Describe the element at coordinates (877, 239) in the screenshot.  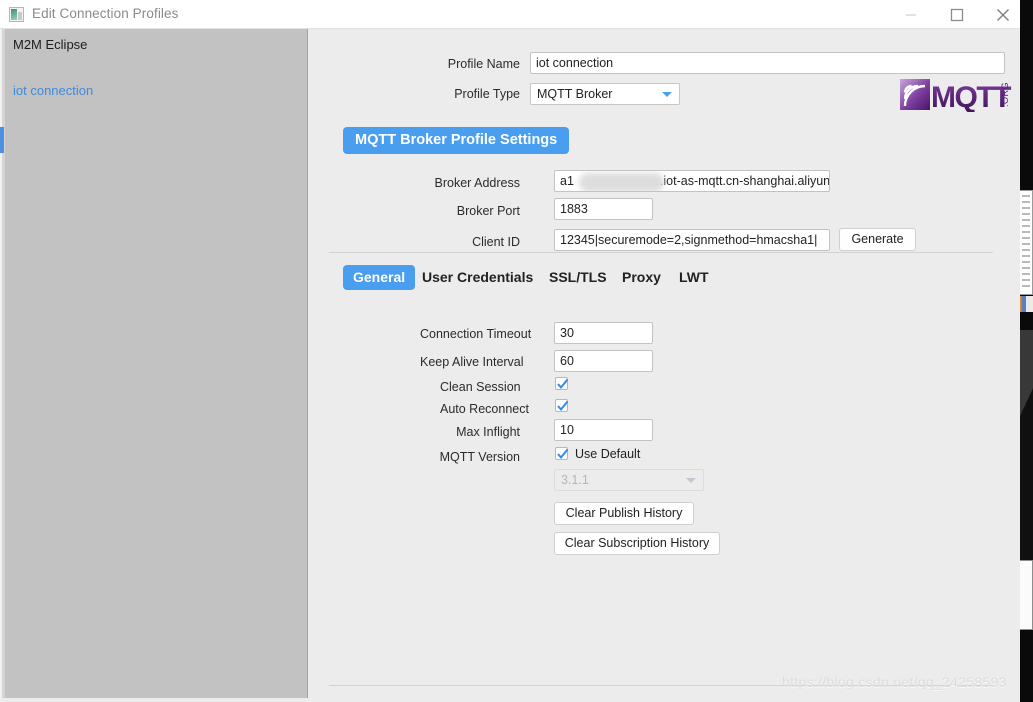
I see `generate-client-id-button: Generate` at that location.